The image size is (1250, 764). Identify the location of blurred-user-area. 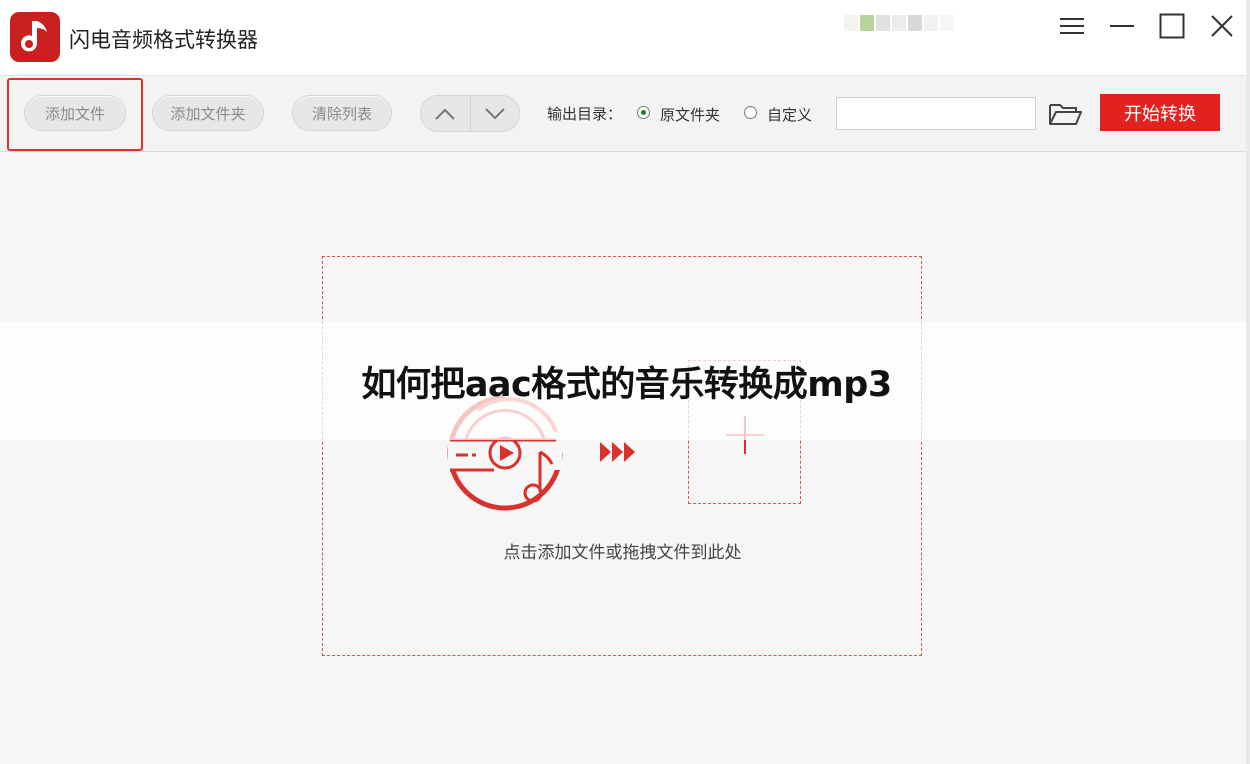
(905, 23).